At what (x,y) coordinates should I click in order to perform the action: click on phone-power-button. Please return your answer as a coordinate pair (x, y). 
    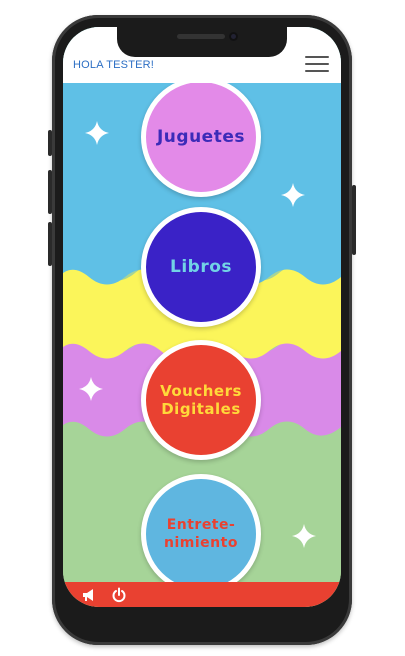
    Looking at the image, I should click on (354, 220).